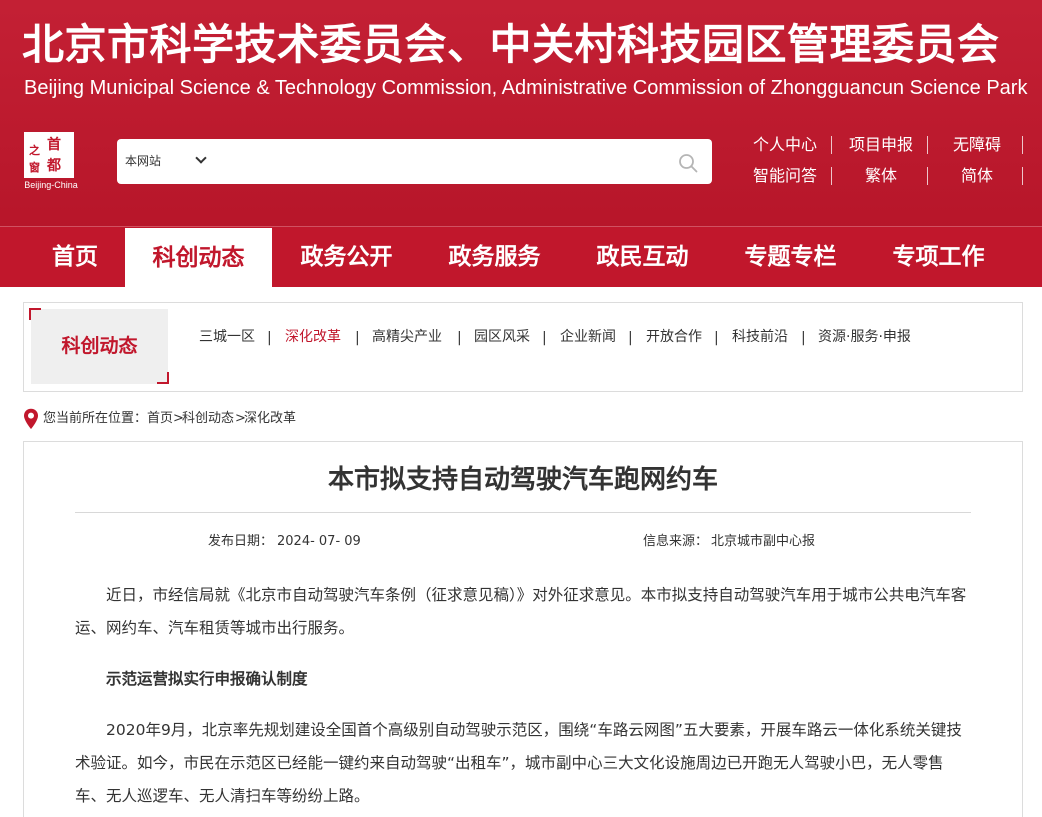  Describe the element at coordinates (881, 145) in the screenshot. I see `project-apply-link: 项目申报` at that location.